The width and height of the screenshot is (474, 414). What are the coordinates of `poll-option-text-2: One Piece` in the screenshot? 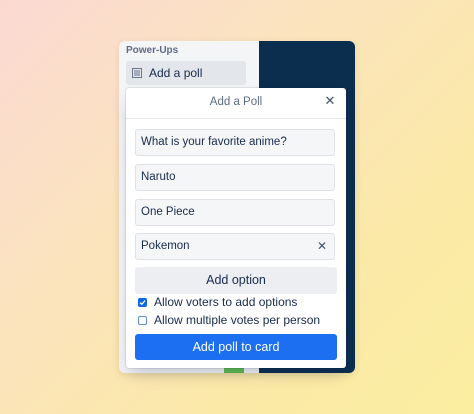 It's located at (168, 212).